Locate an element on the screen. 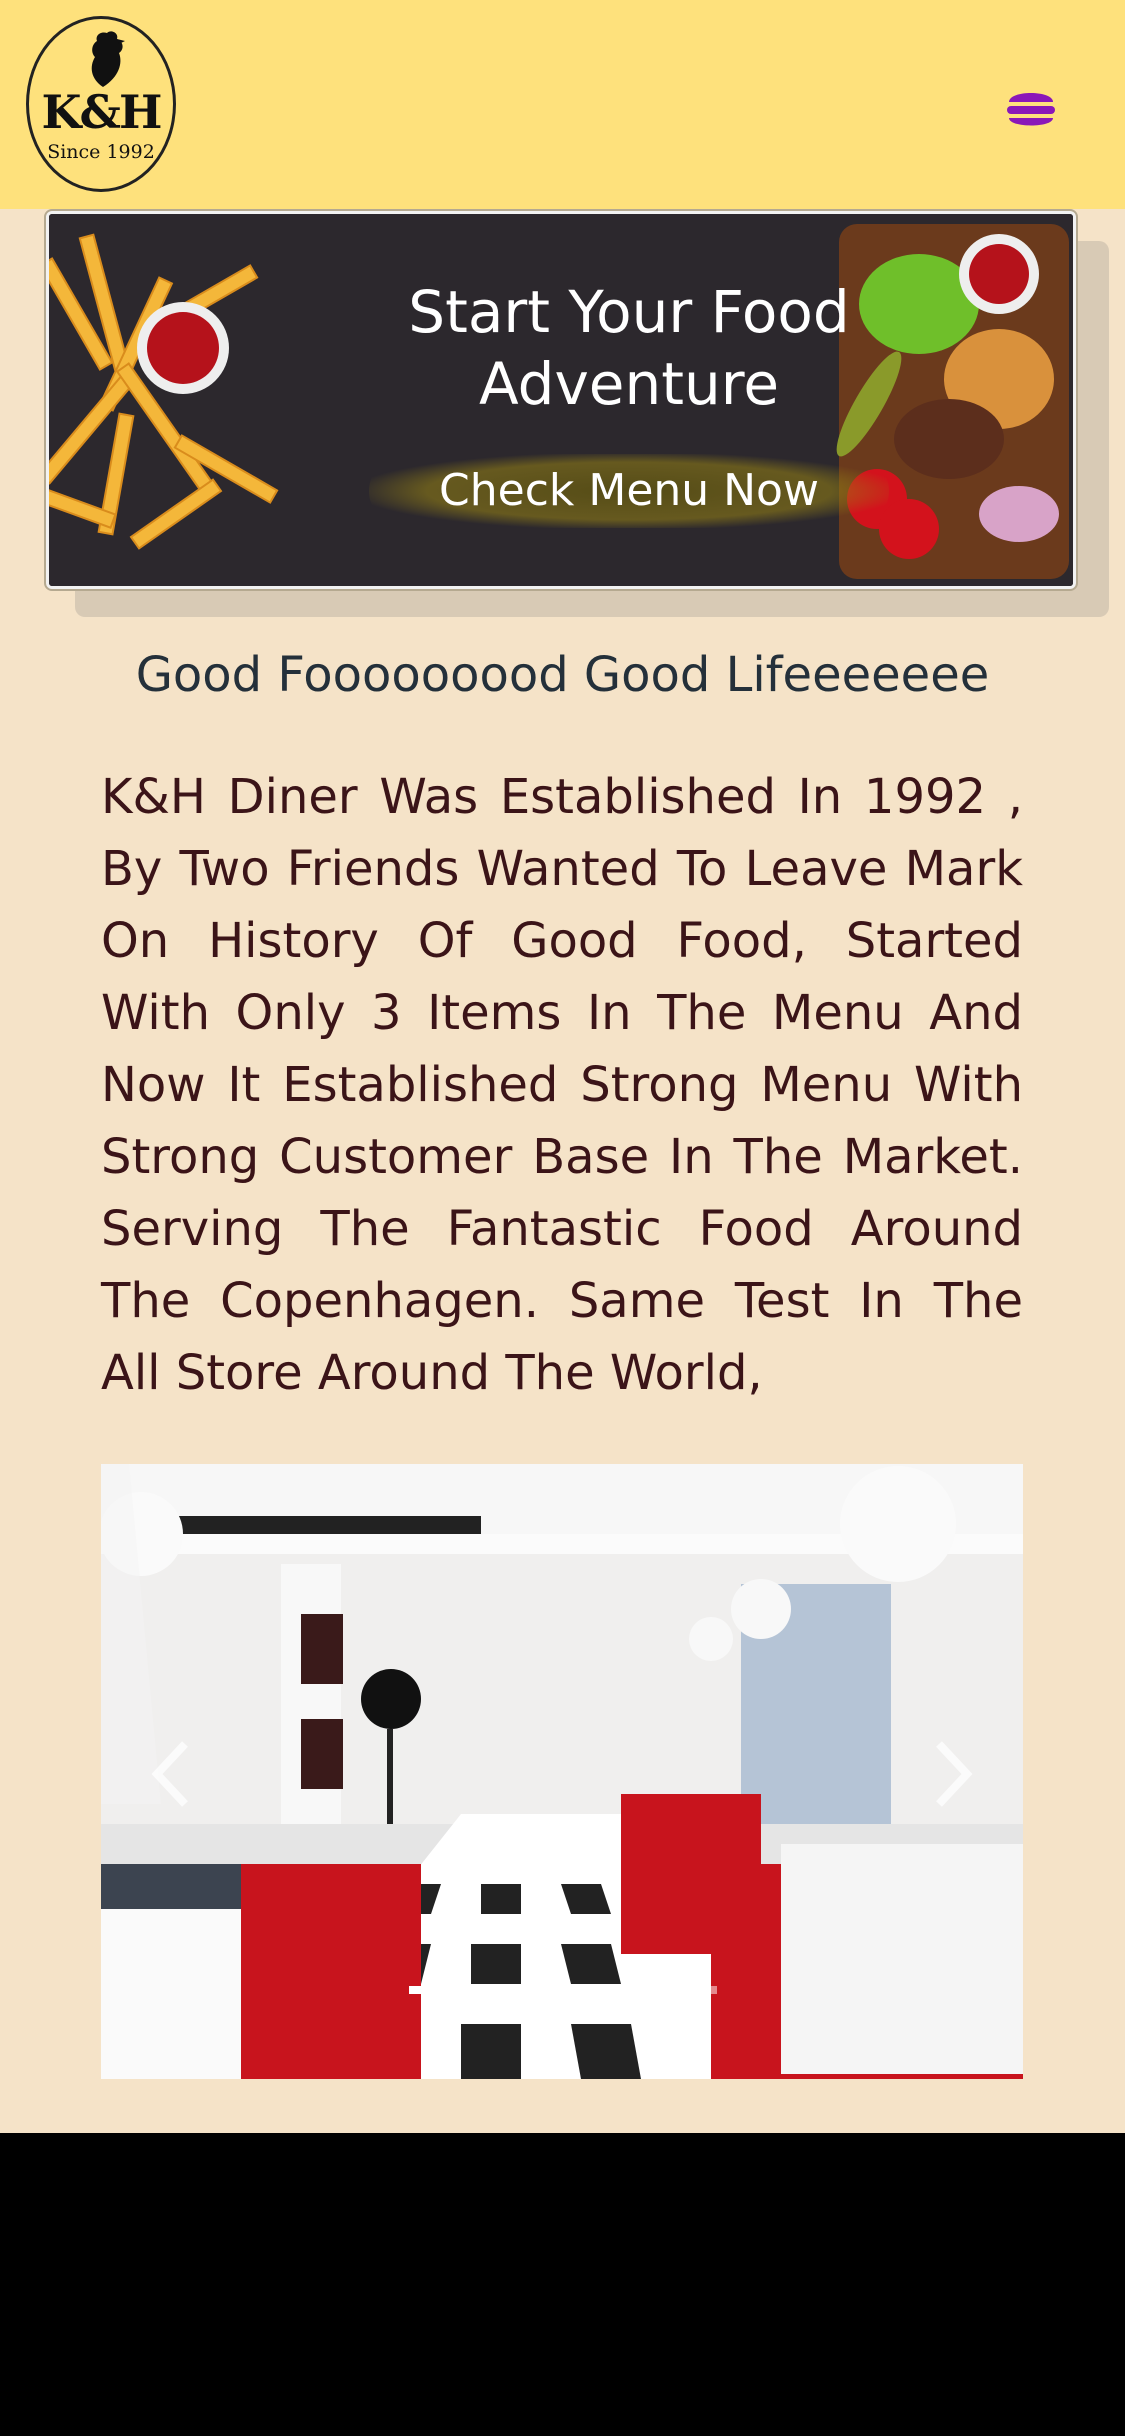 The width and height of the screenshot is (1125, 2436). banner-title-line2: Adventure is located at coordinates (629, 384).